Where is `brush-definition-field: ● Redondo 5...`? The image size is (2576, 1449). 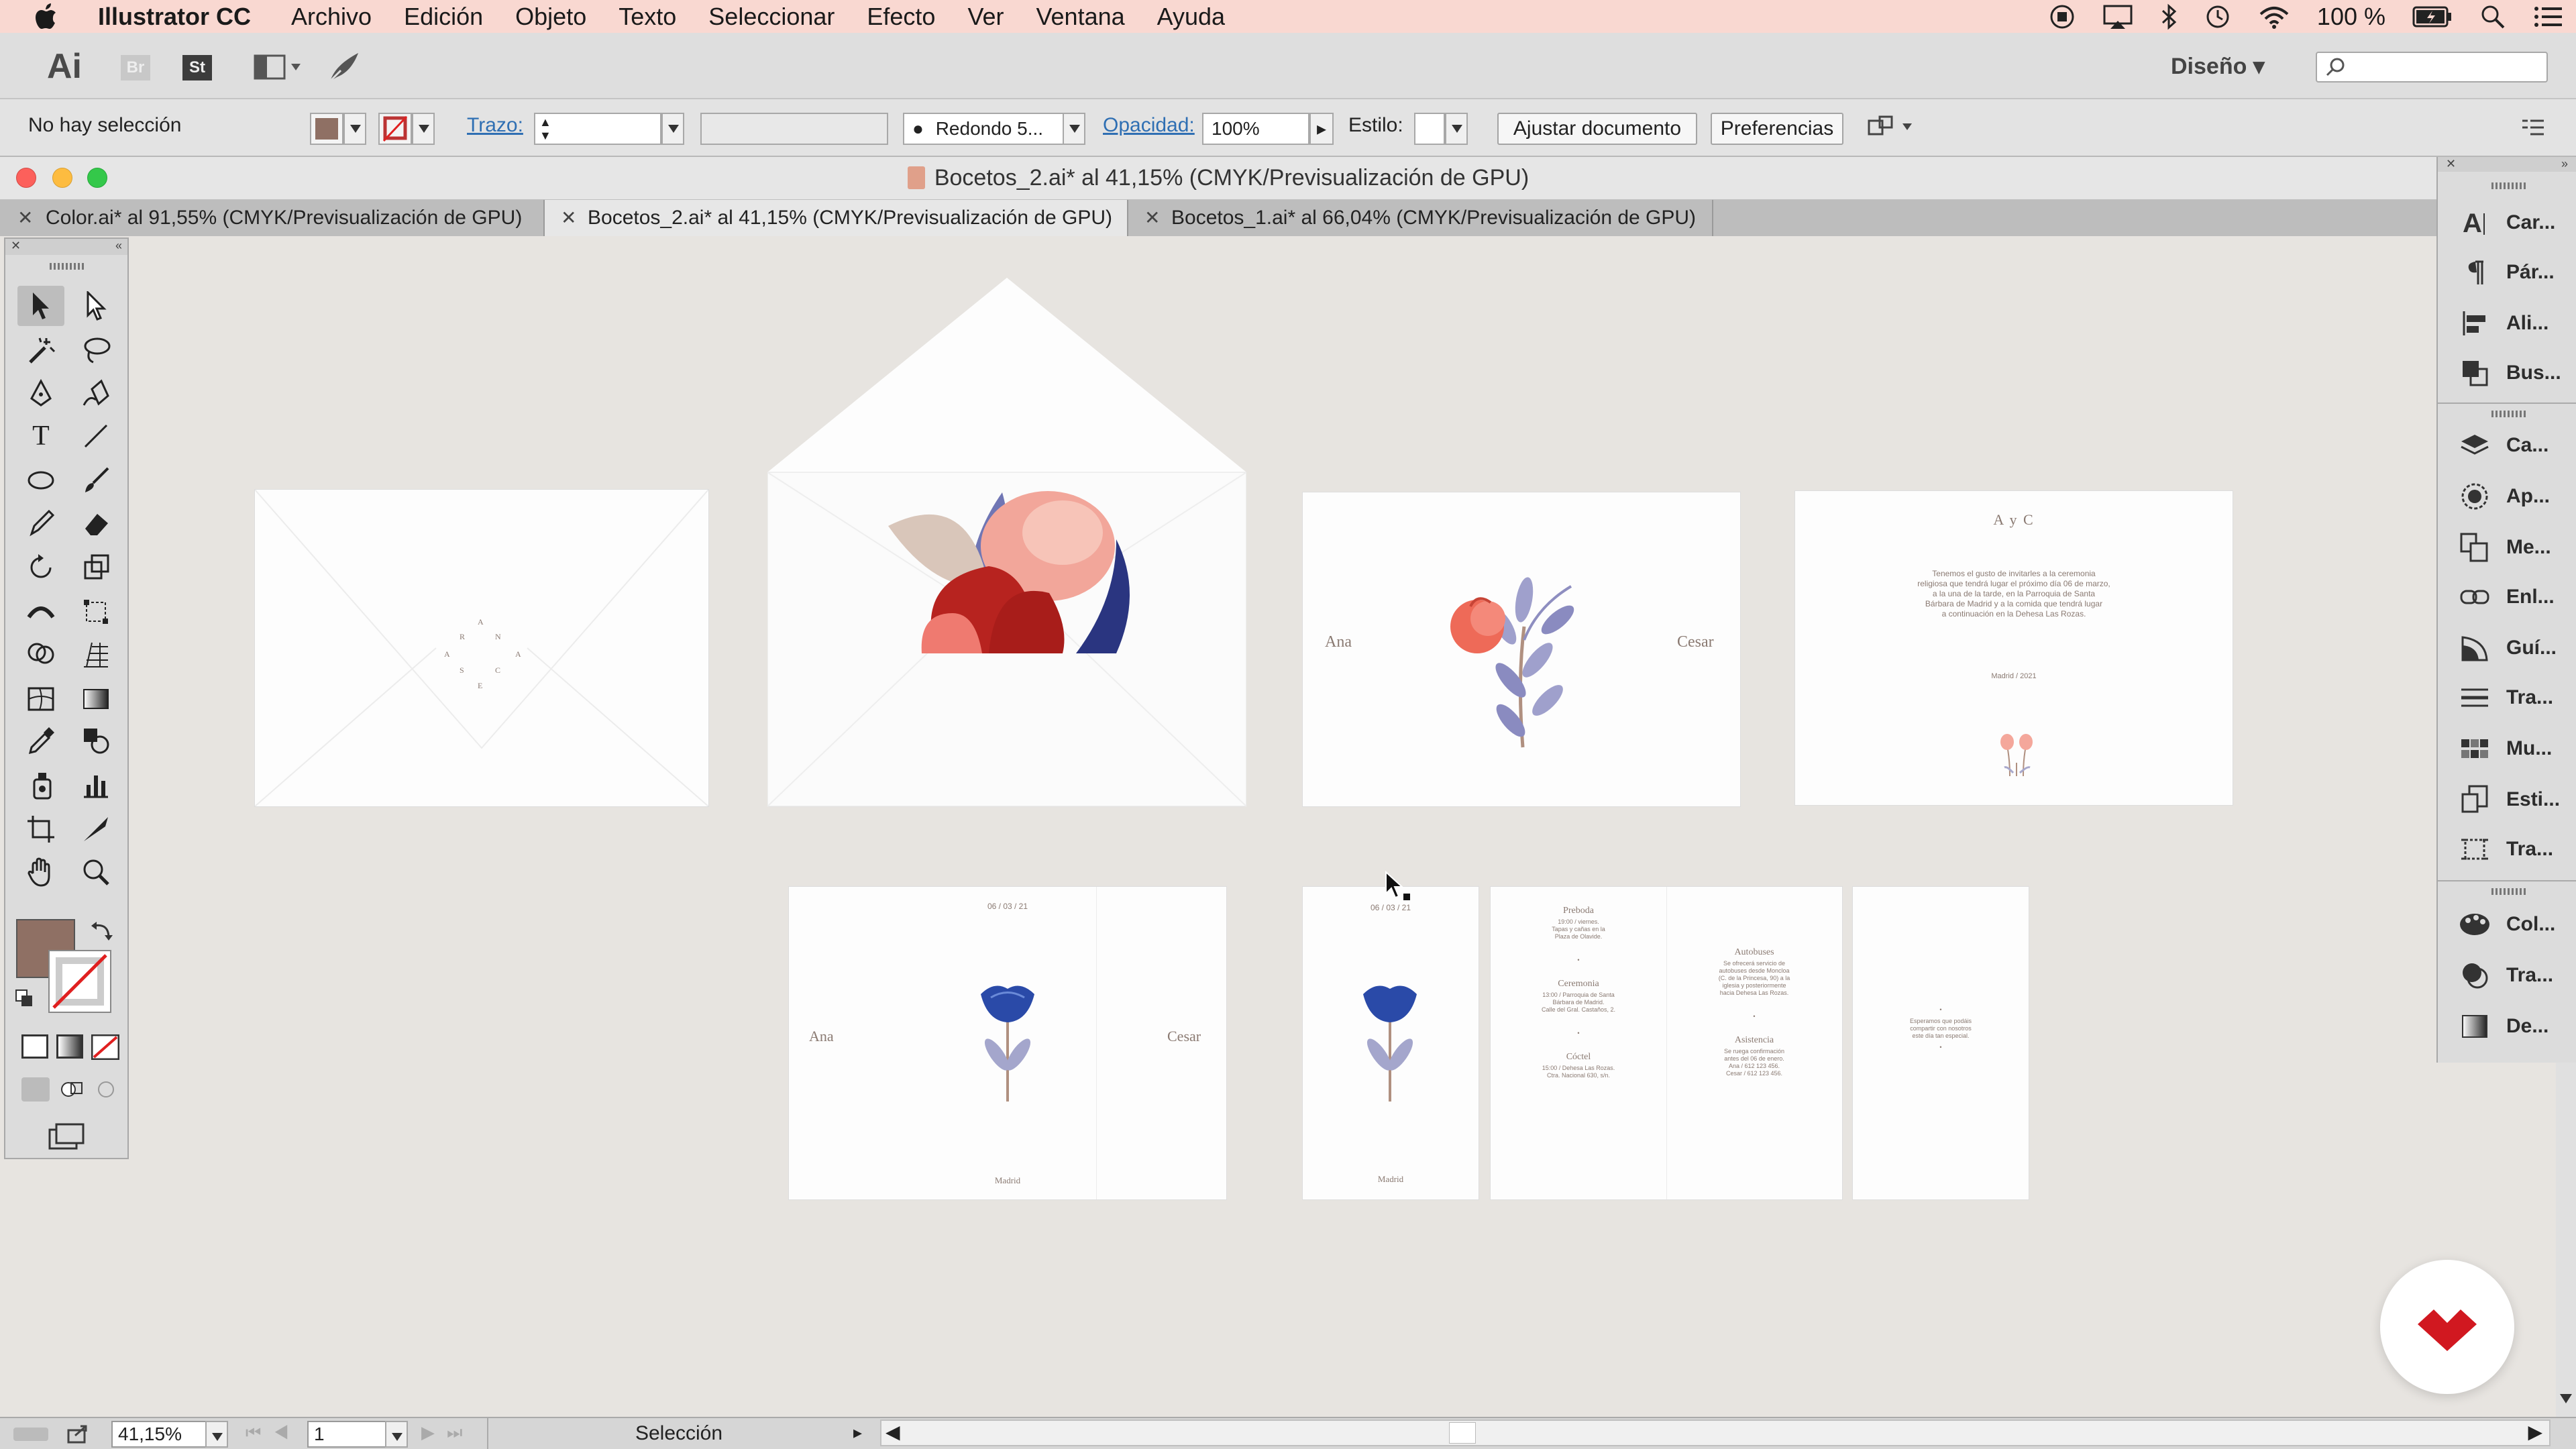
brush-definition-field: ● Redondo 5... is located at coordinates (991, 129).